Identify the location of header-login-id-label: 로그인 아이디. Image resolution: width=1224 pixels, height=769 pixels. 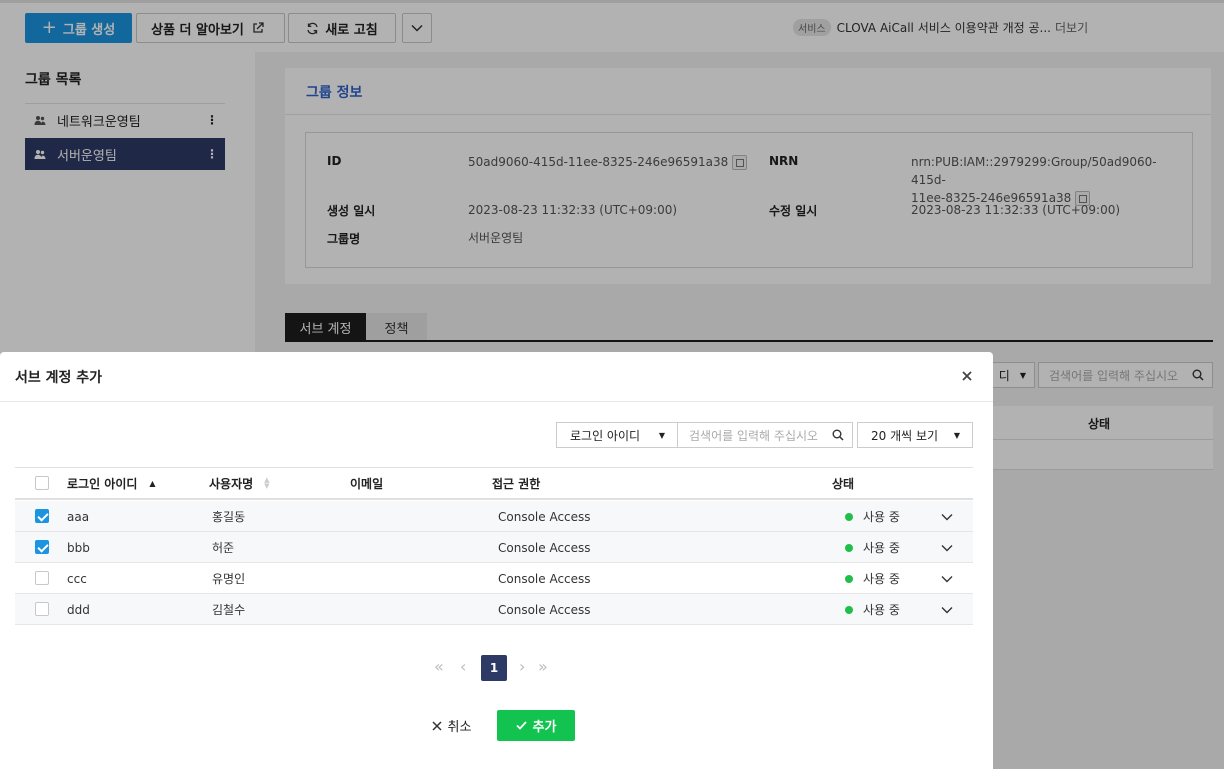
(102, 483).